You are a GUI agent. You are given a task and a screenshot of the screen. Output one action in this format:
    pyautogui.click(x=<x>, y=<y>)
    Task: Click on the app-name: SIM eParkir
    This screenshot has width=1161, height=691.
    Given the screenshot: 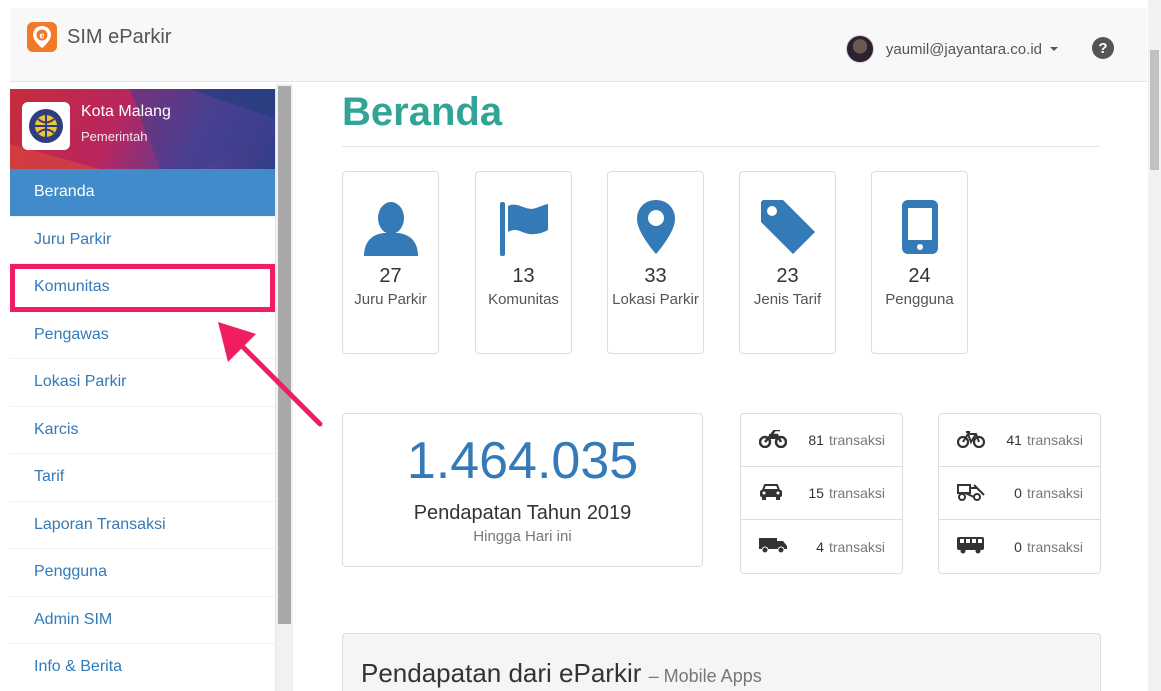 What is the action you would take?
    pyautogui.click(x=119, y=36)
    